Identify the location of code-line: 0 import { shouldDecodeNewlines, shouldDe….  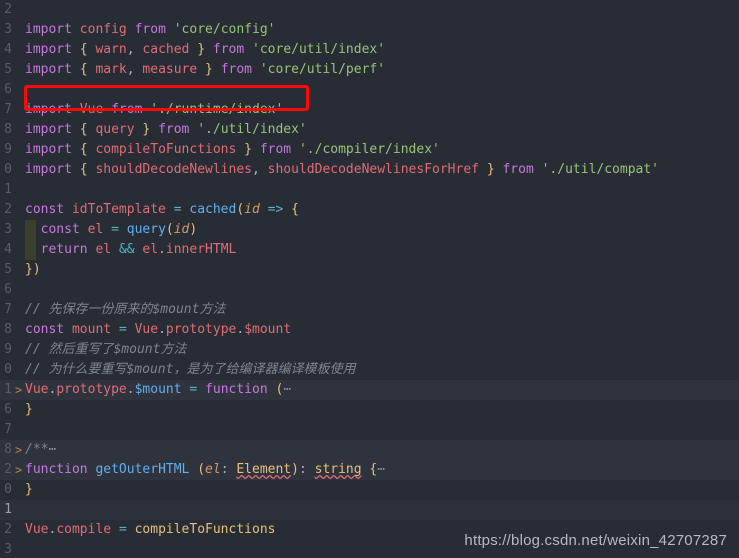
(369, 170).